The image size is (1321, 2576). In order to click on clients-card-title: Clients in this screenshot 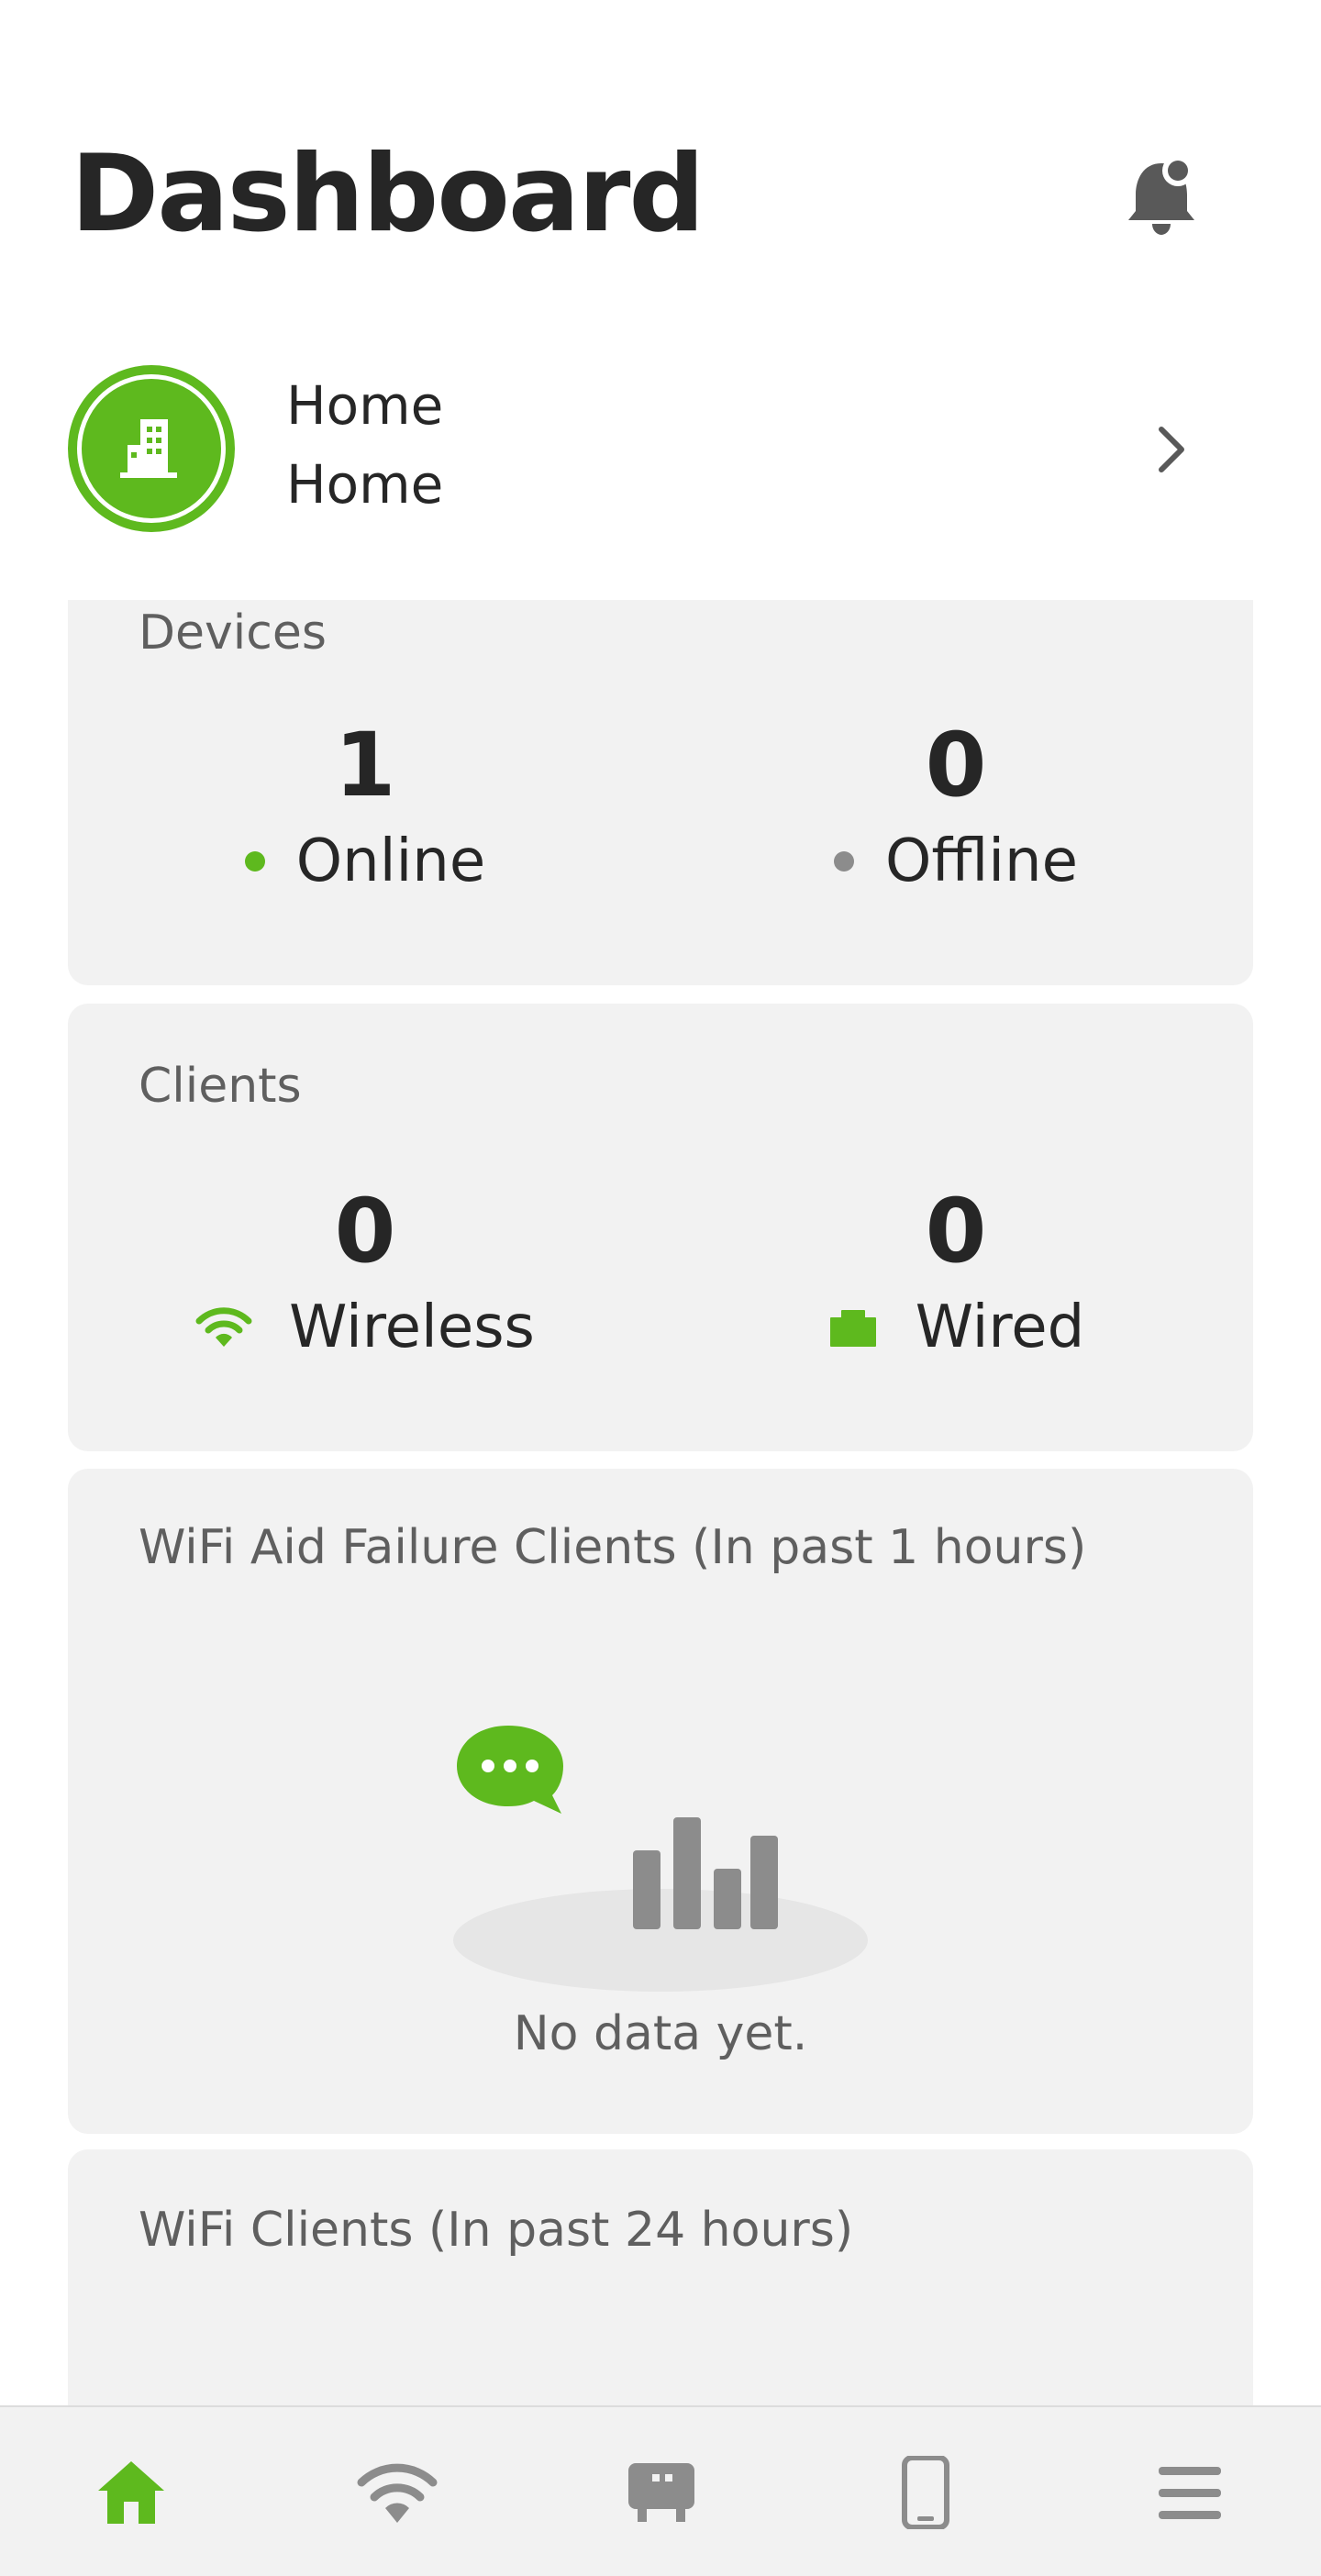, I will do `click(220, 1086)`.